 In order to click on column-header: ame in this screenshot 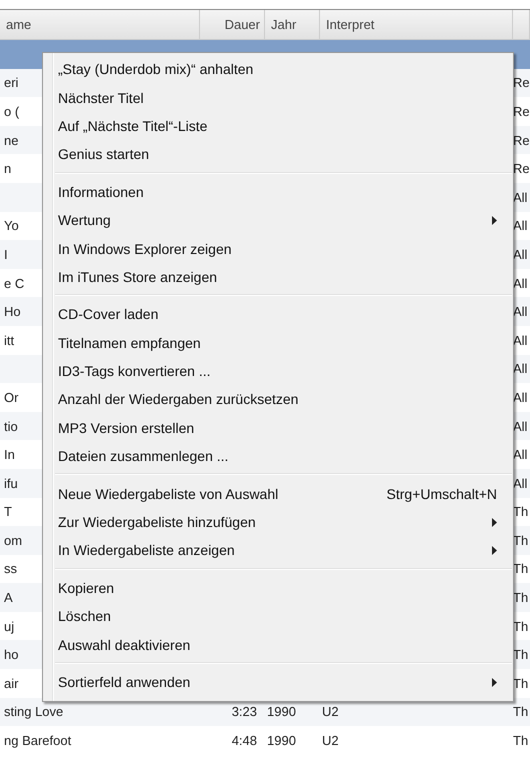, I will do `click(100, 24)`.